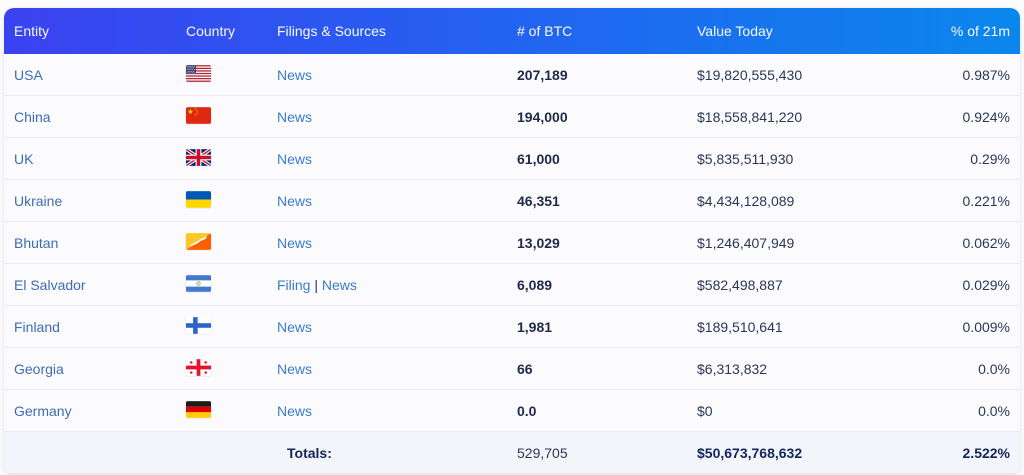 The image size is (1024, 475). What do you see at coordinates (986, 284) in the screenshot?
I see `pct-of-21m: 0.029%` at bounding box center [986, 284].